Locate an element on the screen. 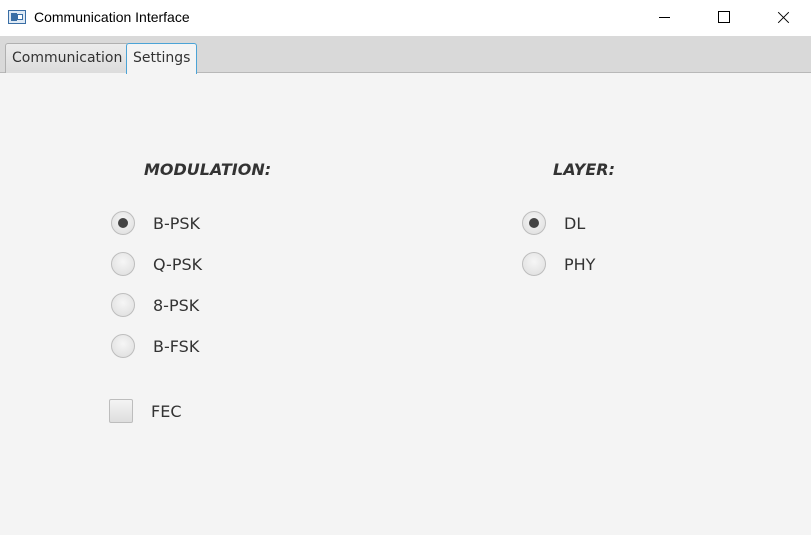 Image resolution: width=811 pixels, height=535 pixels. radio-label: DL is located at coordinates (575, 223).